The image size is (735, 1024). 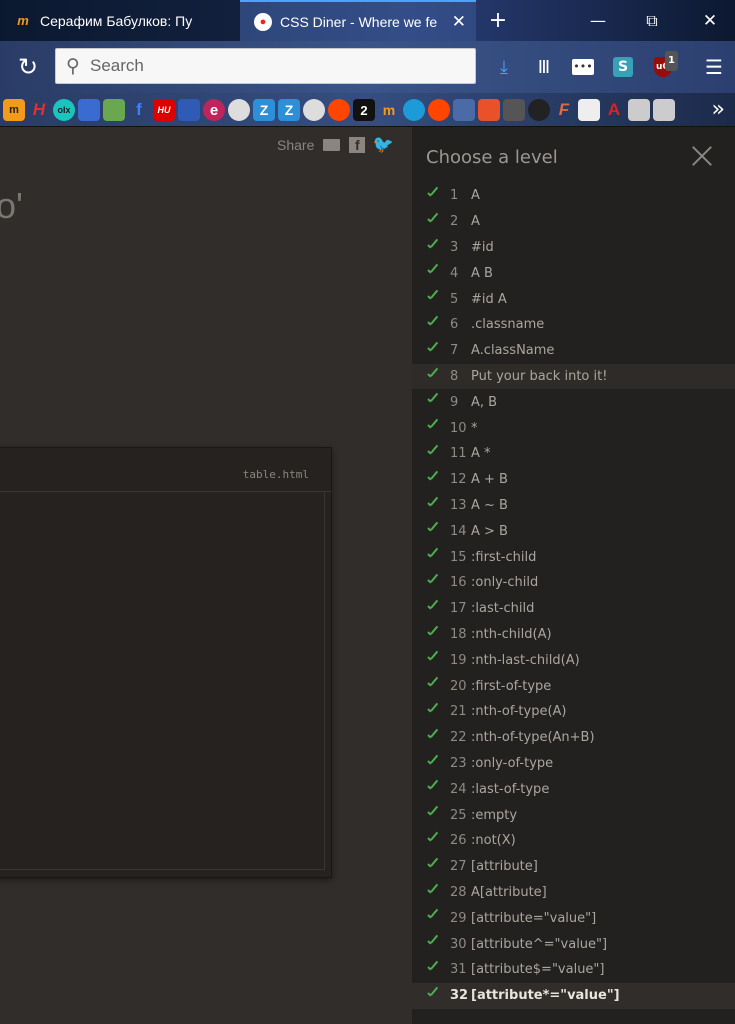 I want to click on level-item: 12 A + B, so click(x=573, y=480).